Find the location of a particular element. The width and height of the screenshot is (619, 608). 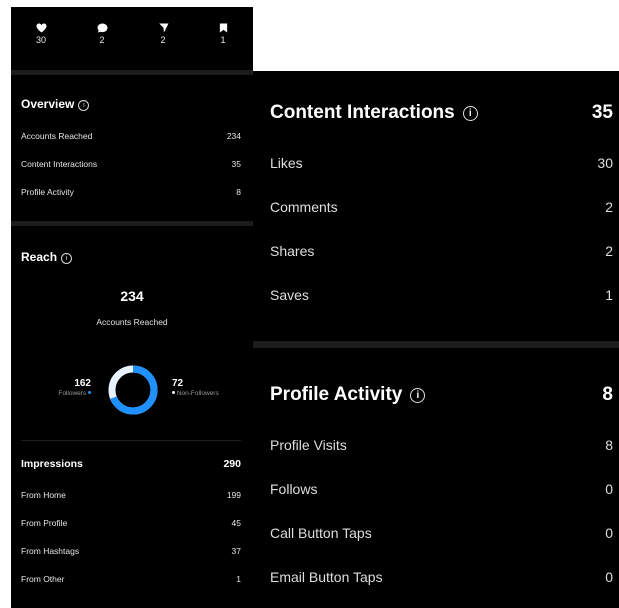

content-interactions-row: Comments 2 is located at coordinates (441, 207).